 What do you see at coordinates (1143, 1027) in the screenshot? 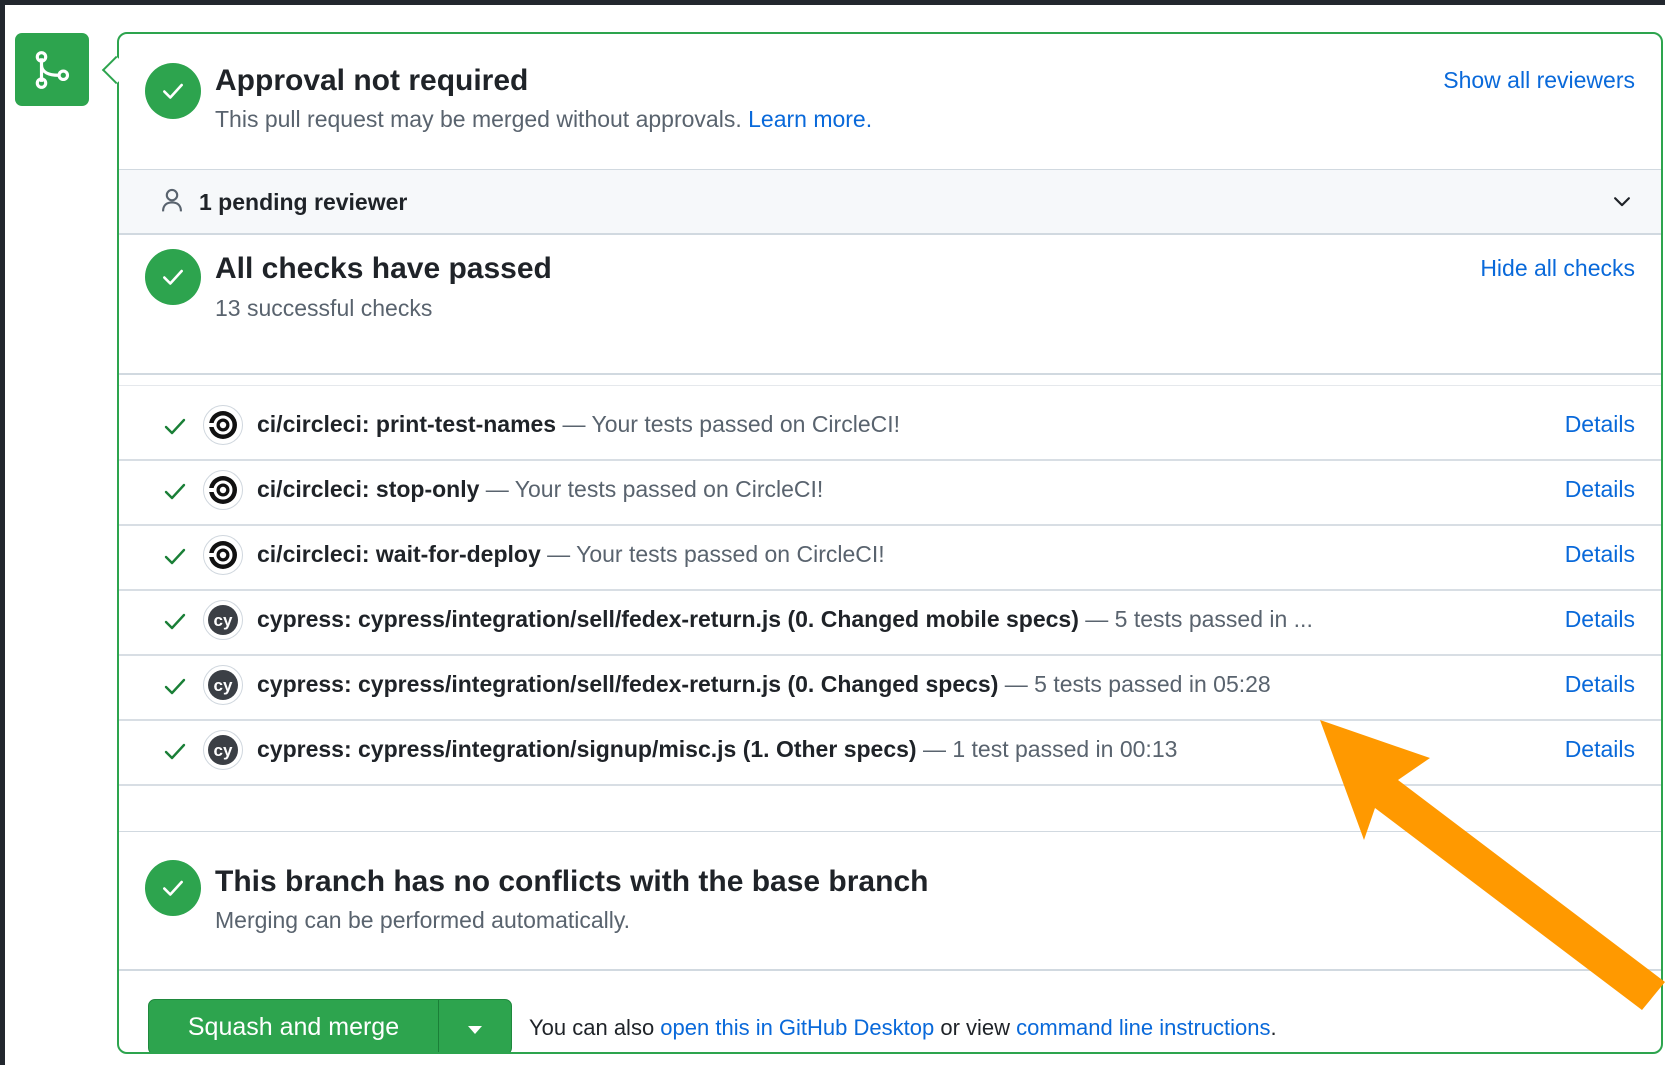
I see `command-line-instructions-link: command line instructions` at bounding box center [1143, 1027].